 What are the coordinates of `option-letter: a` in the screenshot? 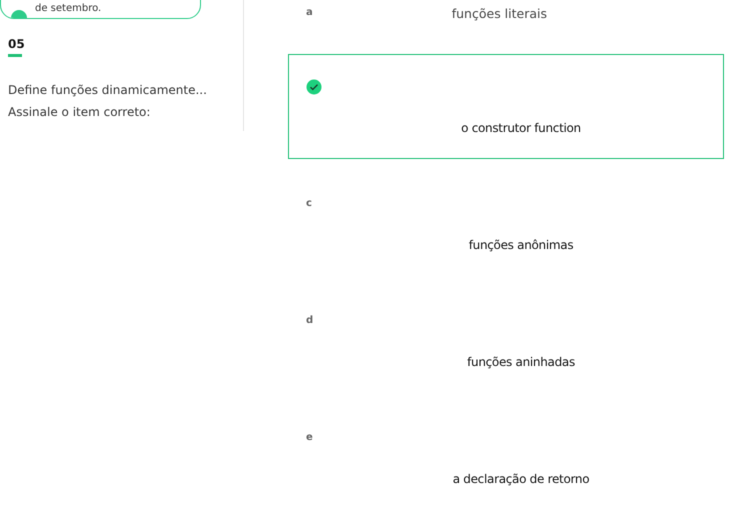 It's located at (309, 13).